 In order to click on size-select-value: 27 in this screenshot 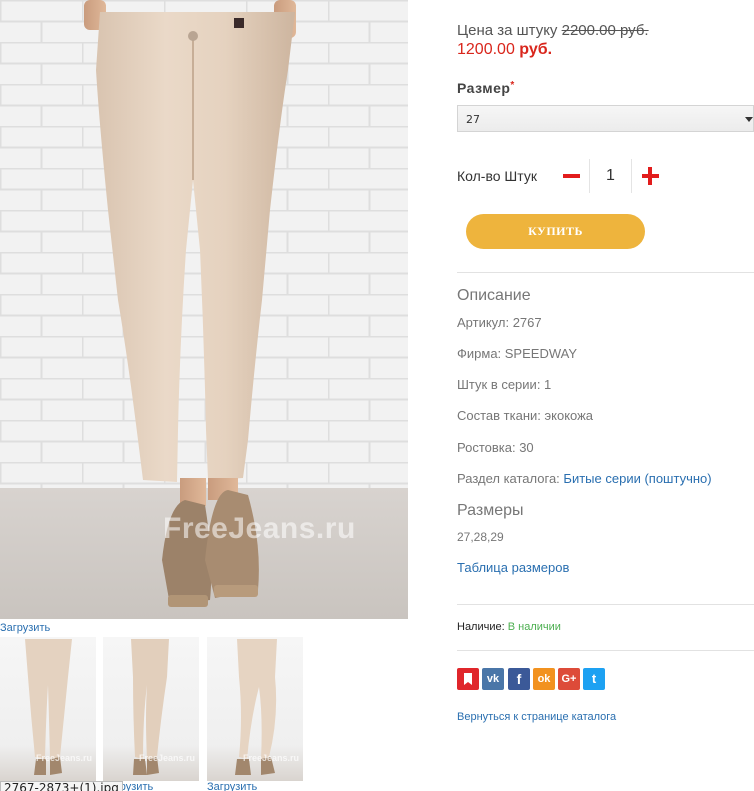, I will do `click(473, 119)`.